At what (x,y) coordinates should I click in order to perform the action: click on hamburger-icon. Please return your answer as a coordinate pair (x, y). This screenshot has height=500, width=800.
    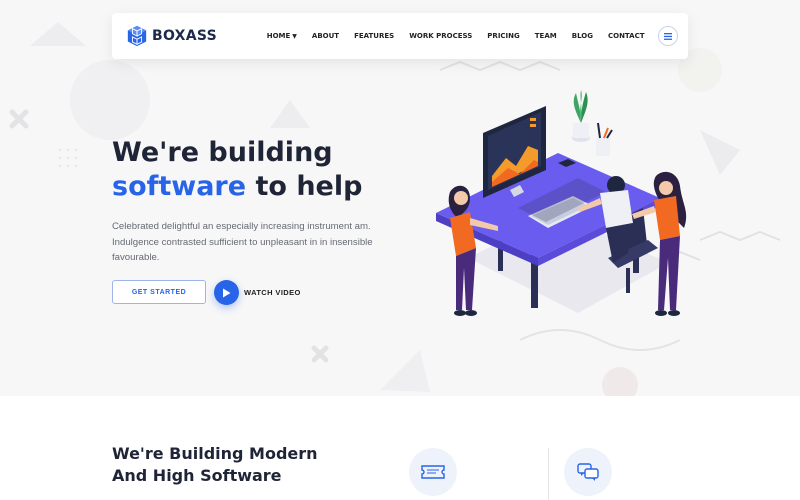
    Looking at the image, I should click on (668, 36).